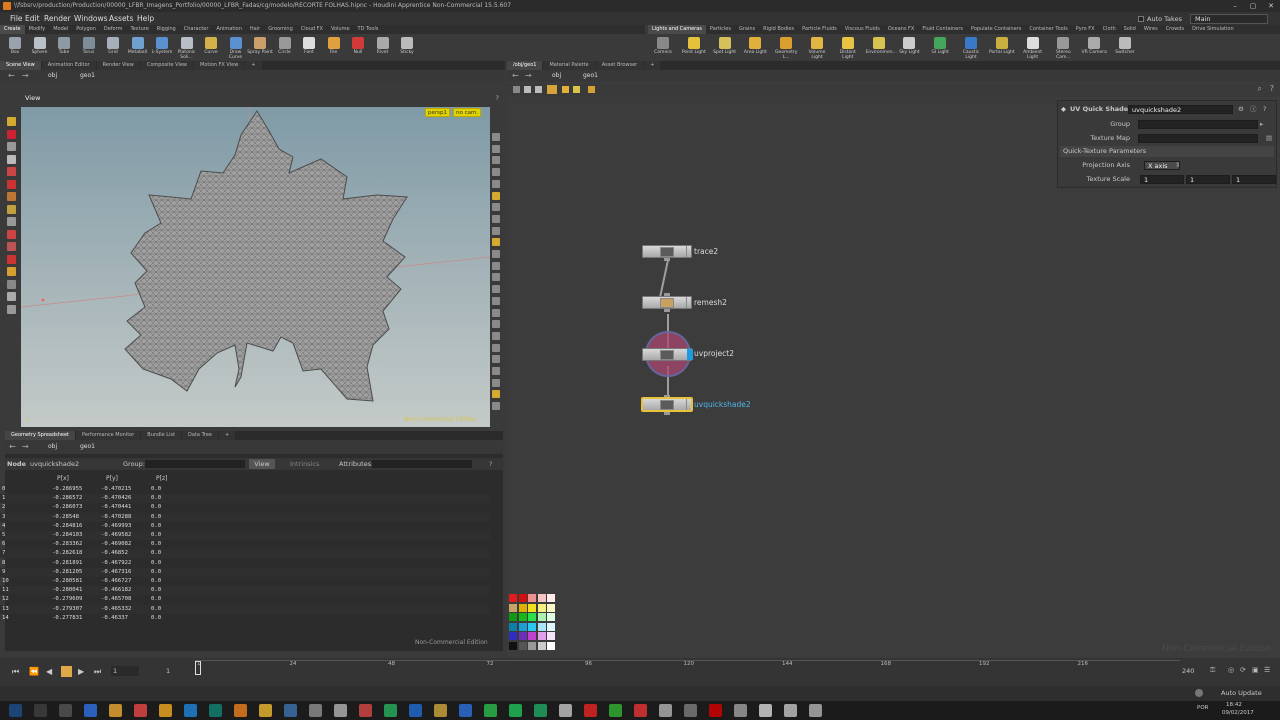 Image resolution: width=1280 pixels, height=720 pixels. Describe the element at coordinates (1202, 708) in the screenshot. I see `language-indicator: POR` at that location.